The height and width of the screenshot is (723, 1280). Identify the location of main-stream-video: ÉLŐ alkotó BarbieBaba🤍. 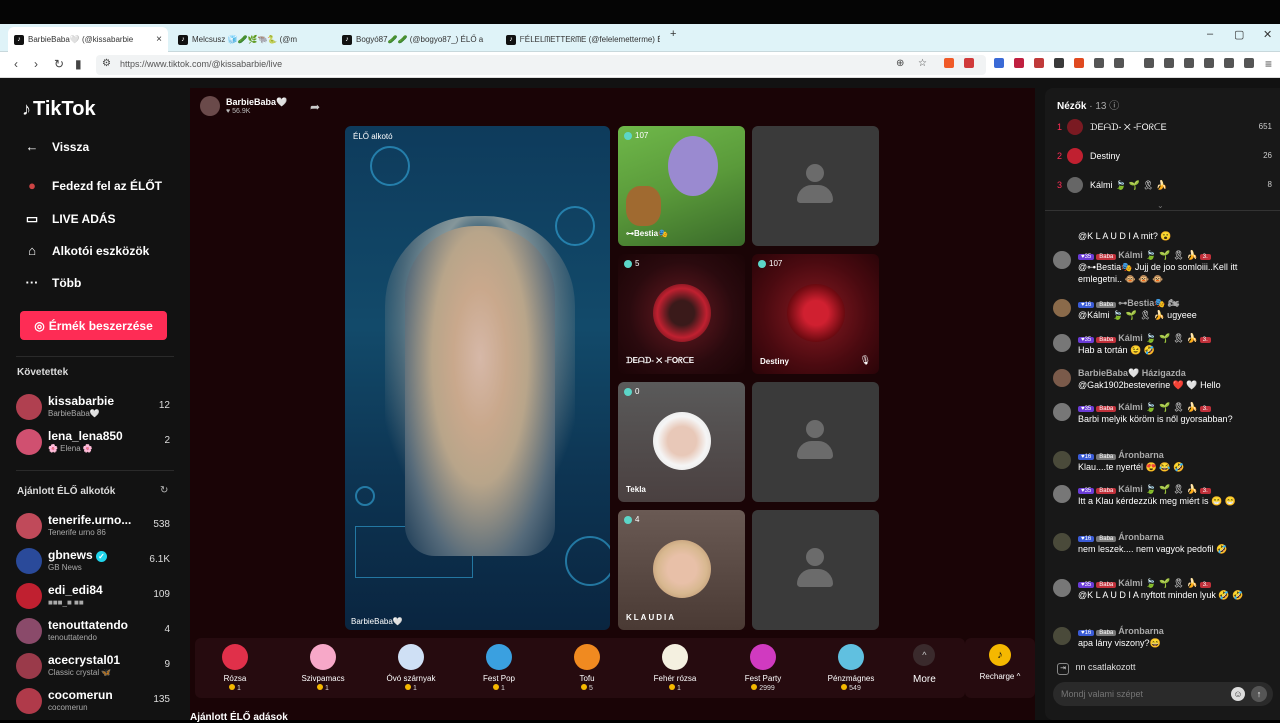
(477, 378).